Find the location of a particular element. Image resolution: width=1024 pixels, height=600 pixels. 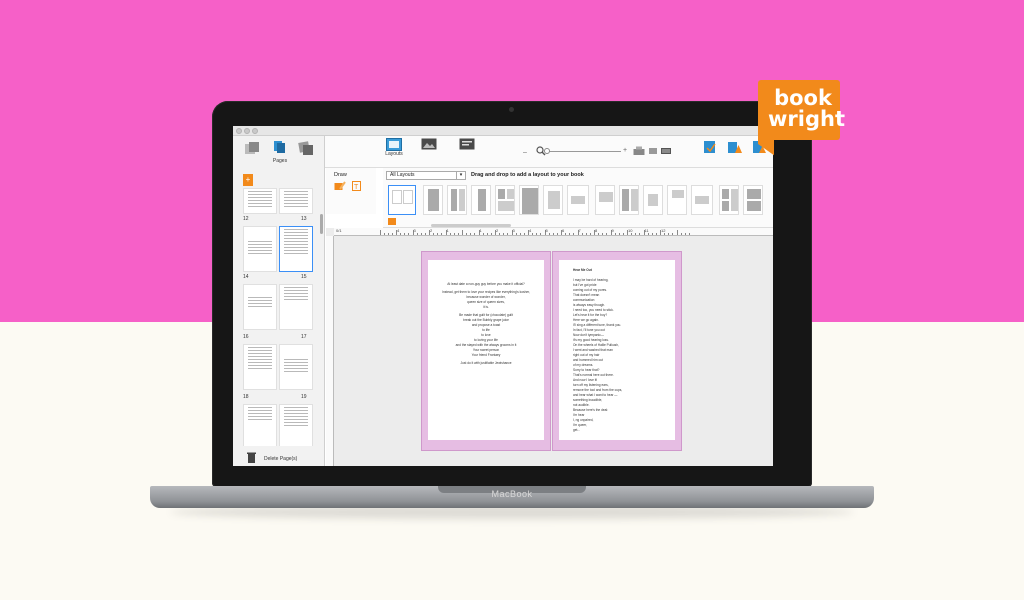

sidebar-tab-projects is located at coordinates (305, 148).